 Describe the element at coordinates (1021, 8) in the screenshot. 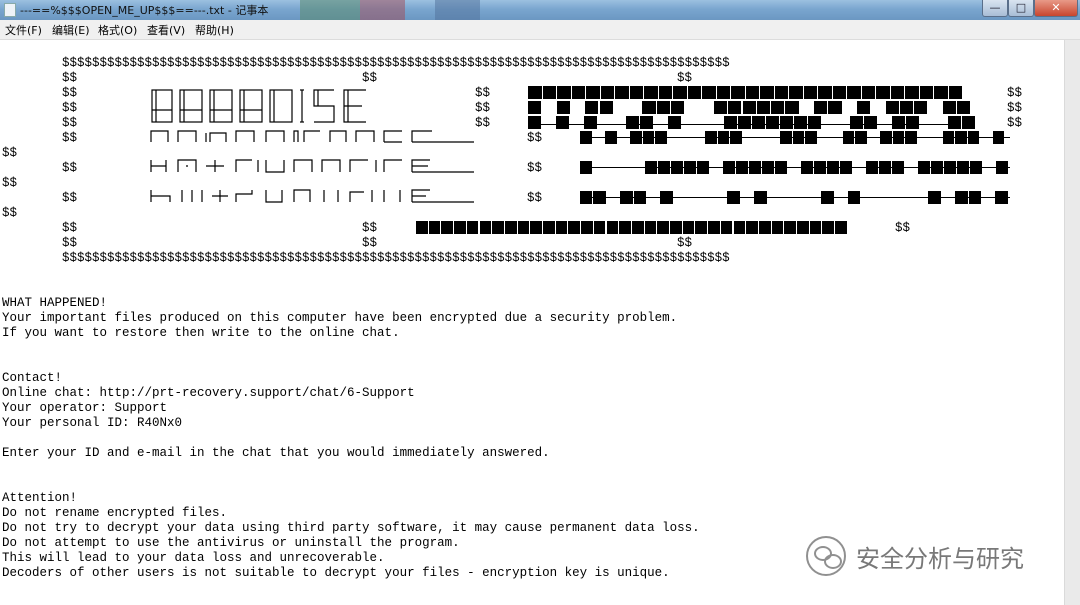

I see `maximize-button: □` at that location.